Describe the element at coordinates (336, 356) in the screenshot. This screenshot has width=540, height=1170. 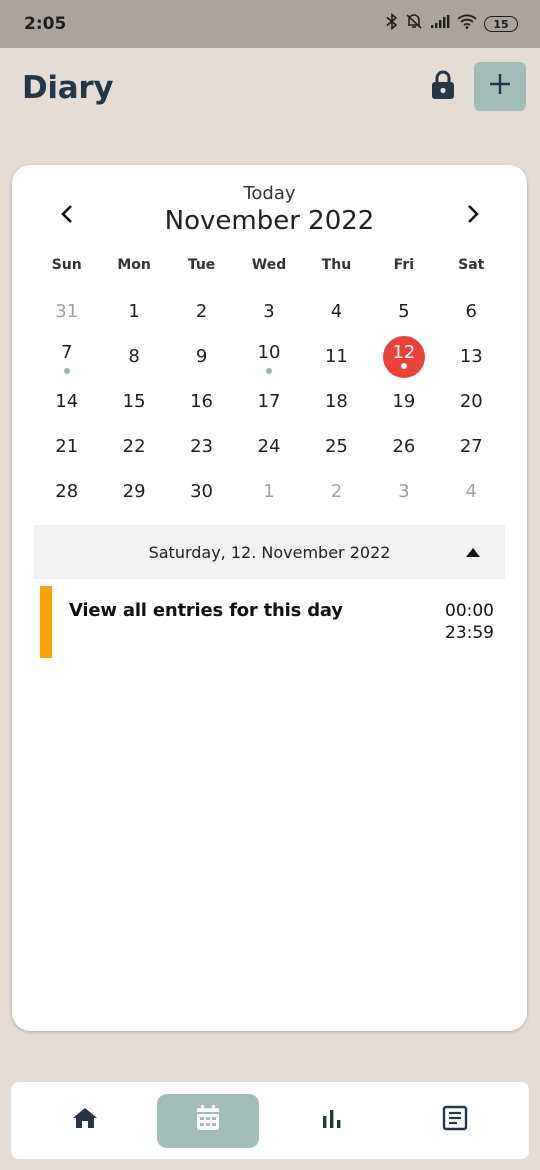
I see `calendar-day: 11` at that location.